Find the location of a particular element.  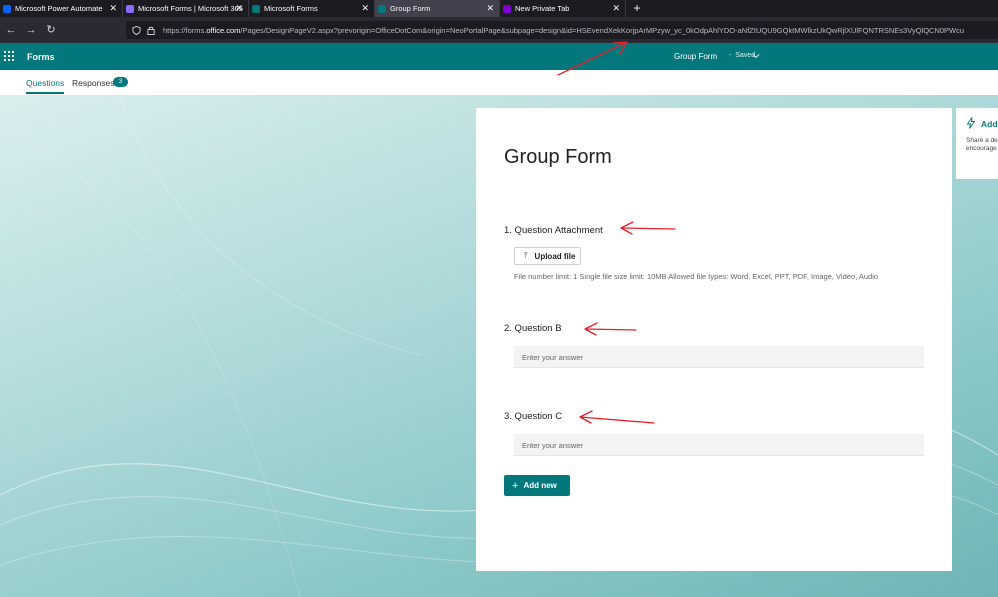

upload-file-button: ⤒ Upload file is located at coordinates (547, 256).